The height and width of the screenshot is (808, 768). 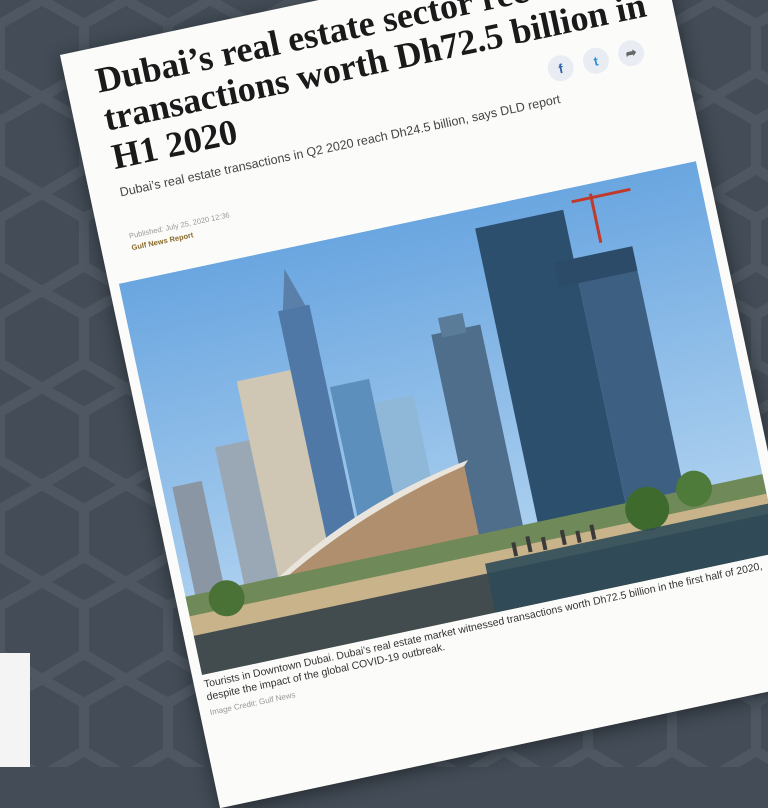 I want to click on white-corner-fragment, so click(x=15, y=710).